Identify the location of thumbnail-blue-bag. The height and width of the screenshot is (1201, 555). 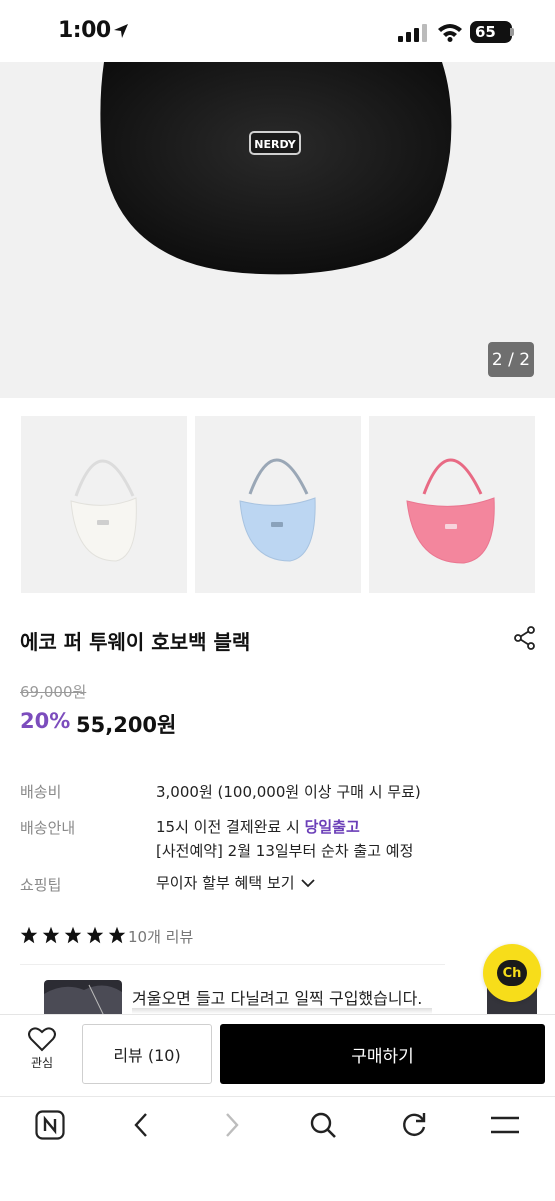
(278, 504).